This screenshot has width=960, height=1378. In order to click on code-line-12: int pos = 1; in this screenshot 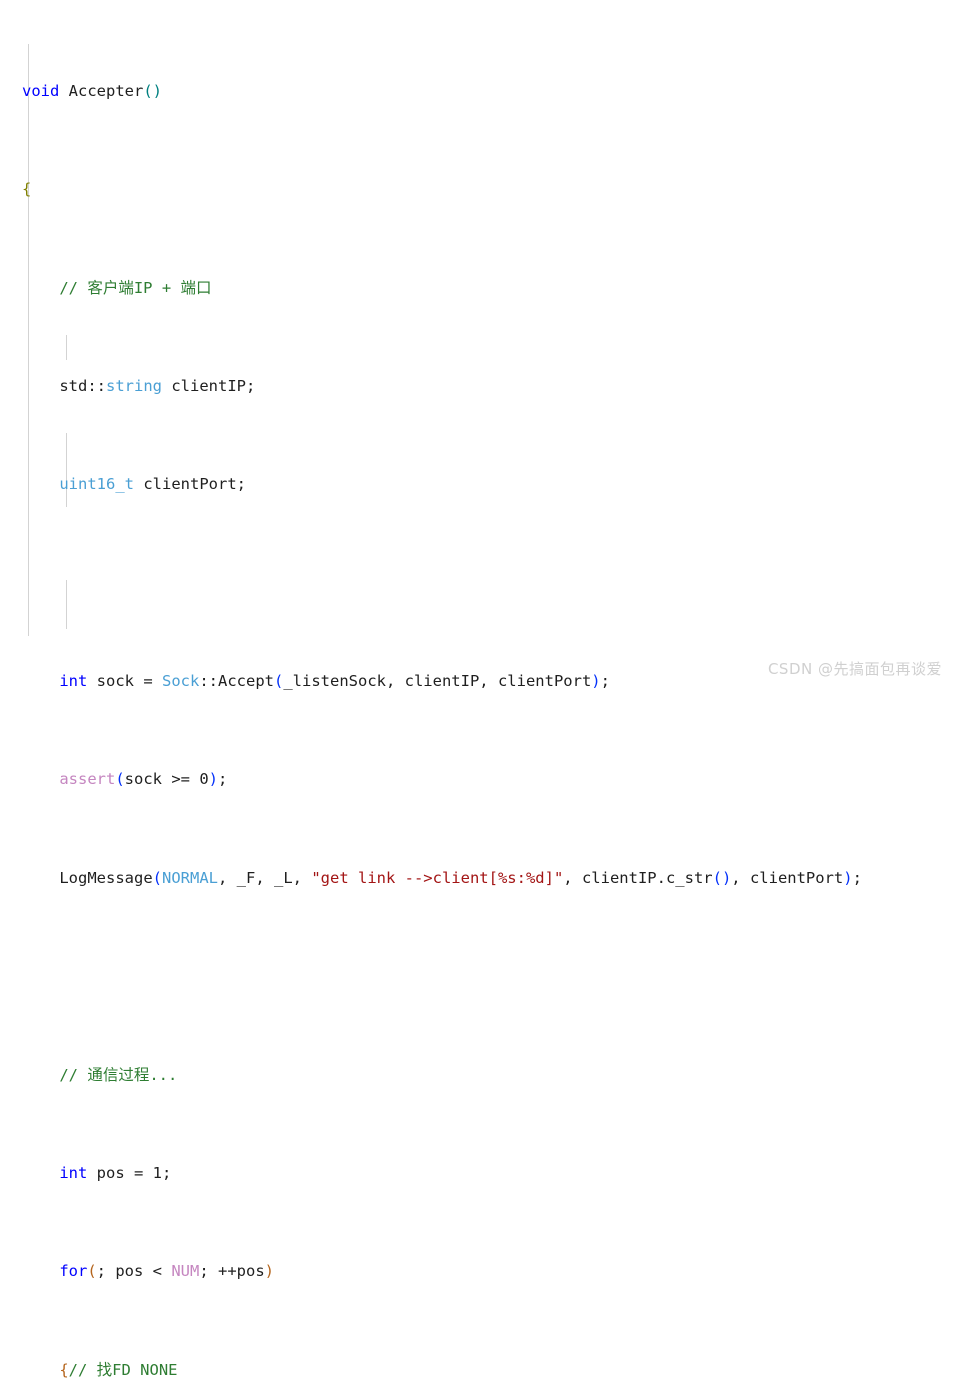, I will do `click(115, 1172)`.